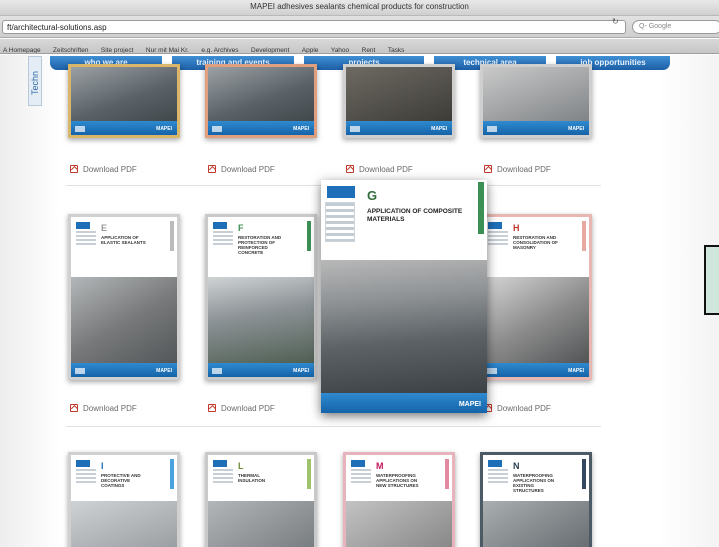 The height and width of the screenshot is (547, 719). What do you see at coordinates (241, 228) in the screenshot?
I see `cover-letter: F` at bounding box center [241, 228].